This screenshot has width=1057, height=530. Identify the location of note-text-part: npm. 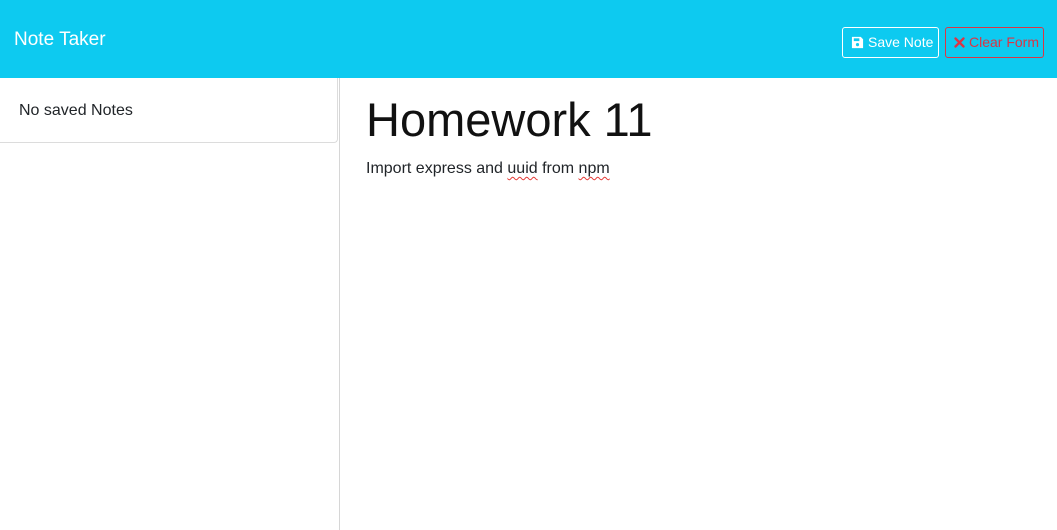
(594, 168).